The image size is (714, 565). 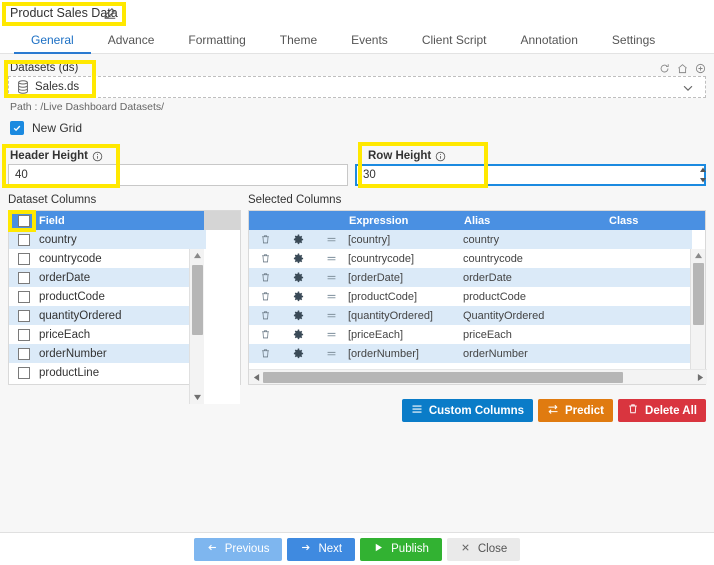 I want to click on add-icon, so click(x=700, y=68).